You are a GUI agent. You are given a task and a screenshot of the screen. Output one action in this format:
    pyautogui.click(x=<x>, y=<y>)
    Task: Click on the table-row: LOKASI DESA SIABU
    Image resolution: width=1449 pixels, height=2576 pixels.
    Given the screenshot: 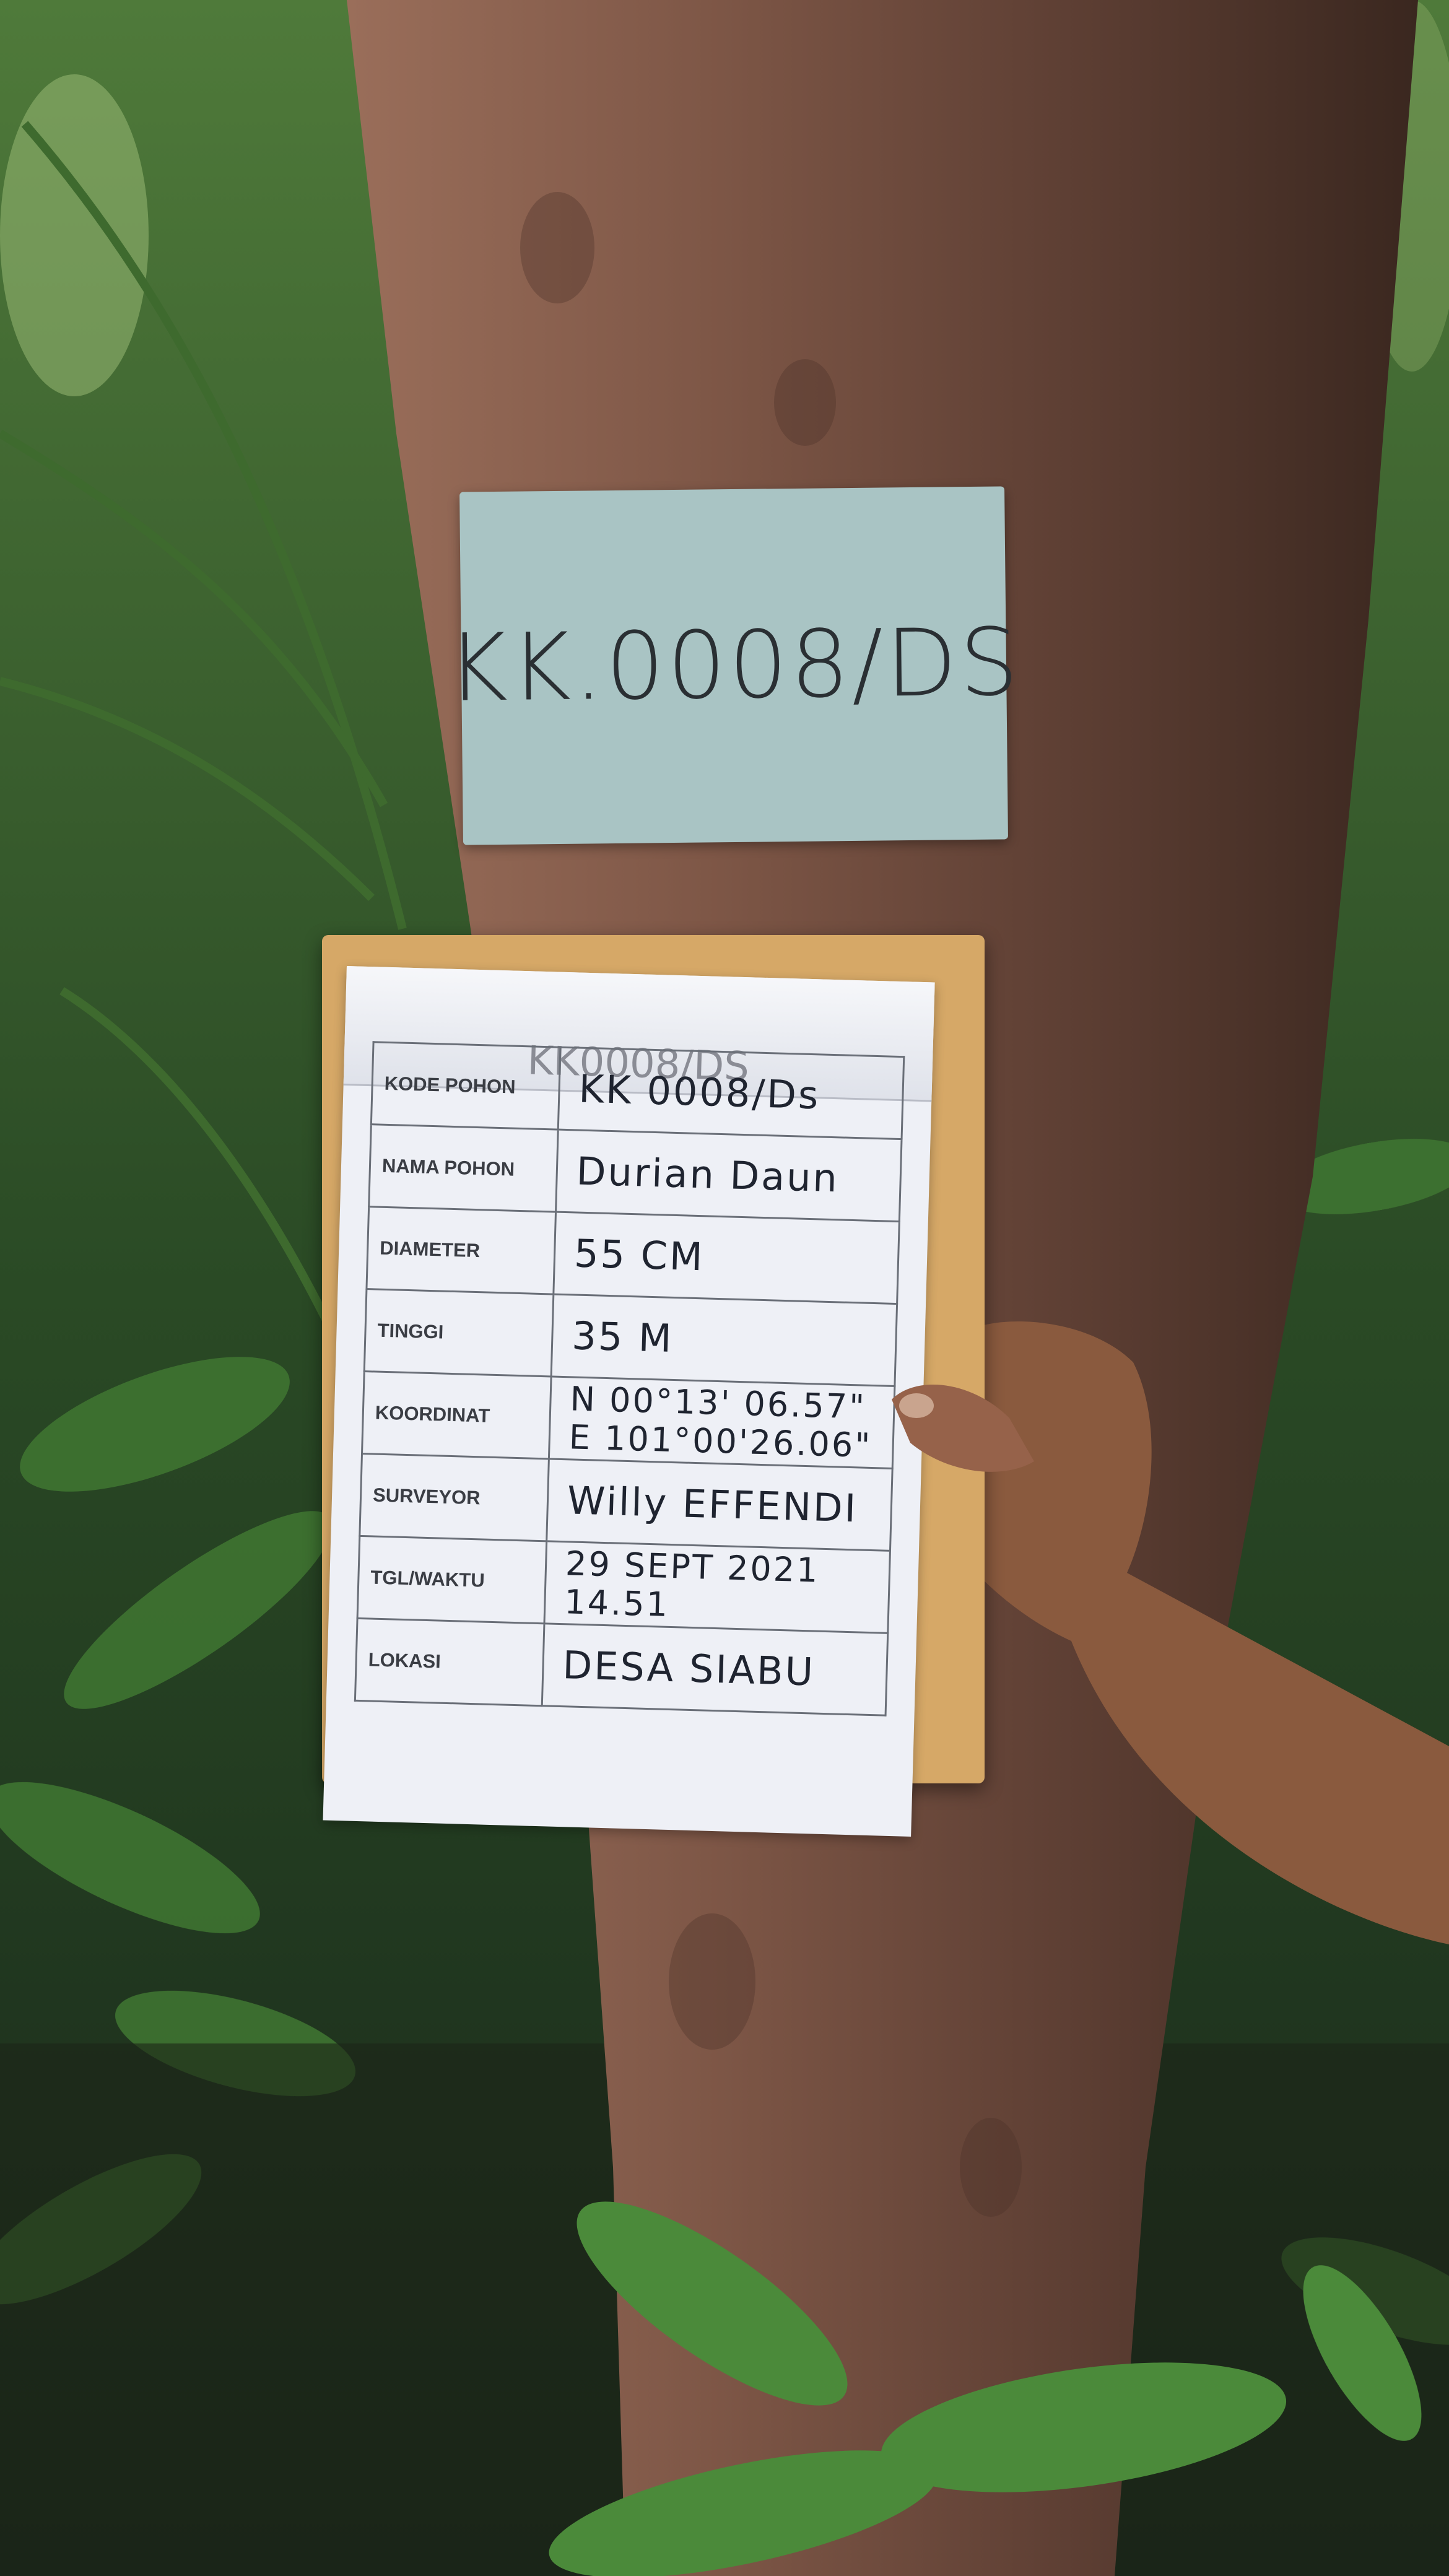 What is the action you would take?
    pyautogui.click(x=621, y=1667)
    